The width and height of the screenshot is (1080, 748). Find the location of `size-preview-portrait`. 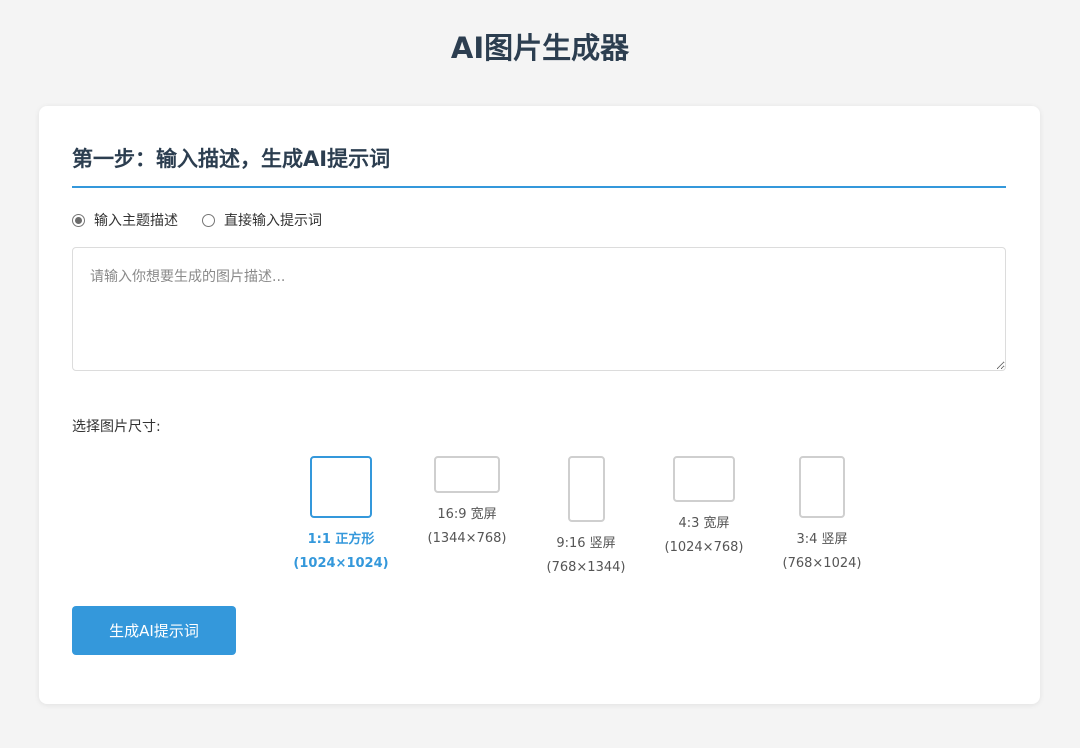

size-preview-portrait is located at coordinates (822, 487).